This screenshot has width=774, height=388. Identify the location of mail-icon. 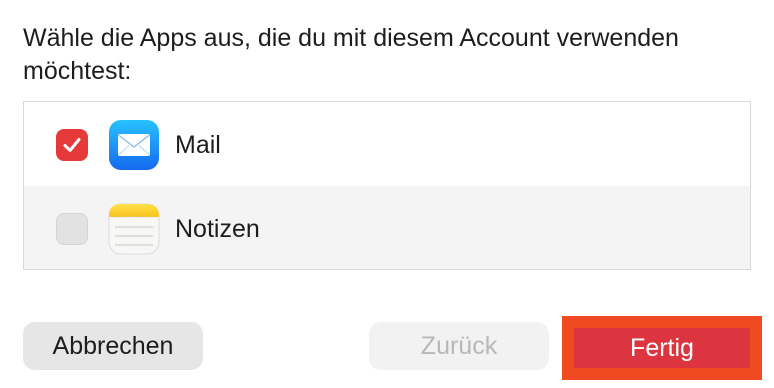
(134, 145).